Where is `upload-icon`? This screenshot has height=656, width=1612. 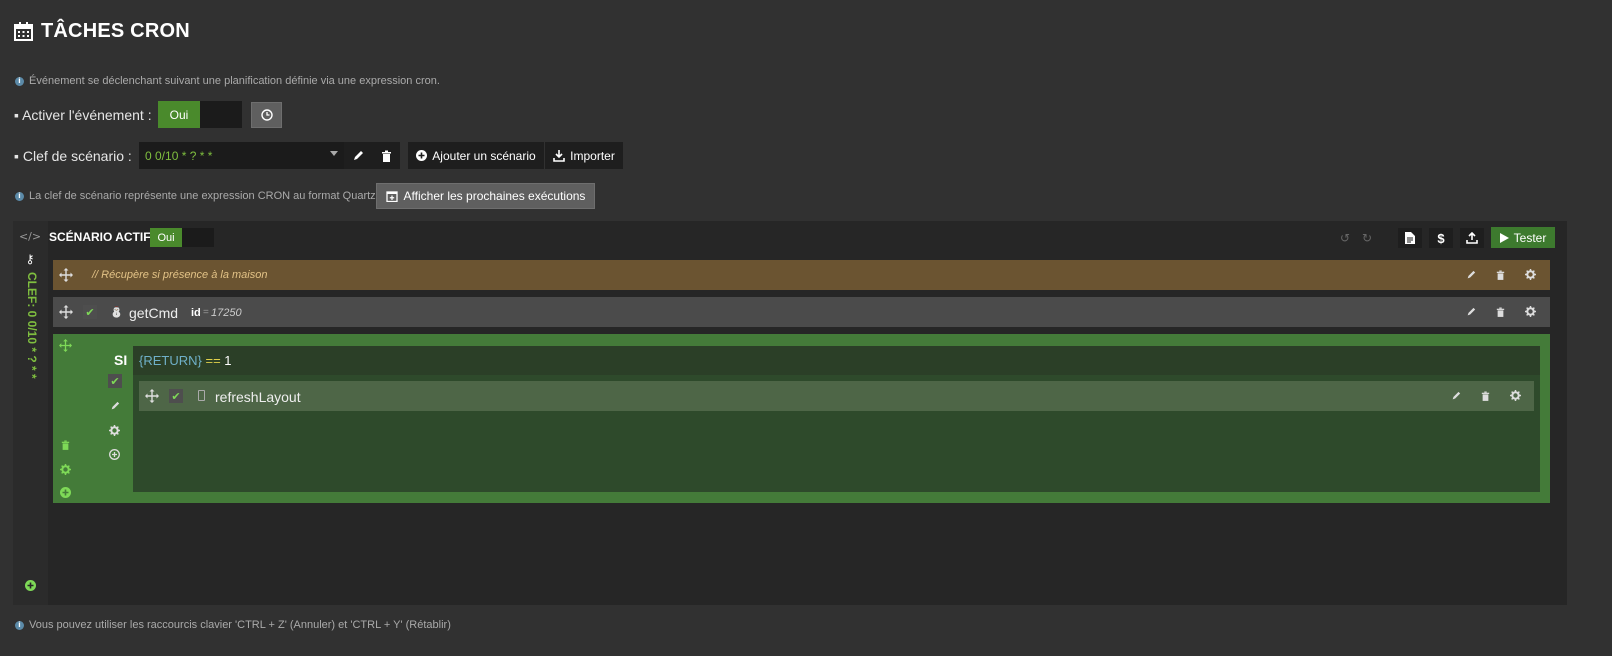 upload-icon is located at coordinates (1472, 238).